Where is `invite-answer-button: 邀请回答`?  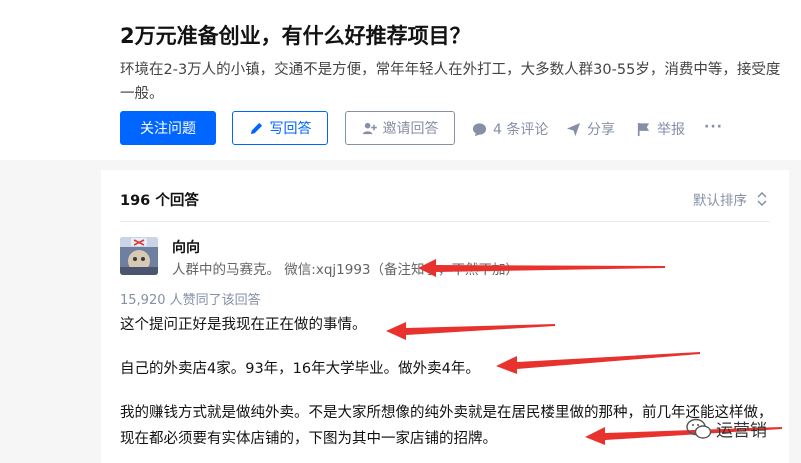 invite-answer-button: 邀请回答 is located at coordinates (400, 128).